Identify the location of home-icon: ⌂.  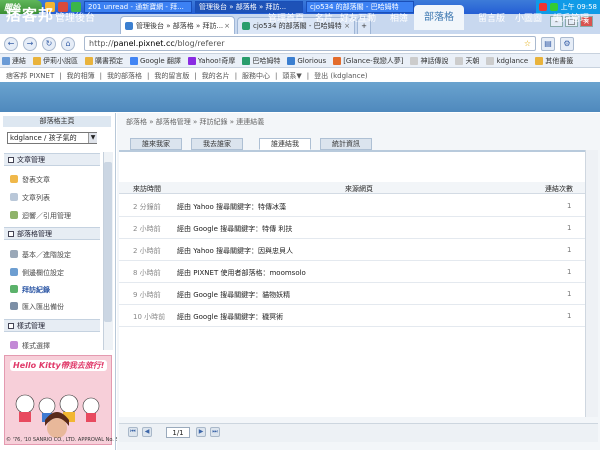
(68, 43).